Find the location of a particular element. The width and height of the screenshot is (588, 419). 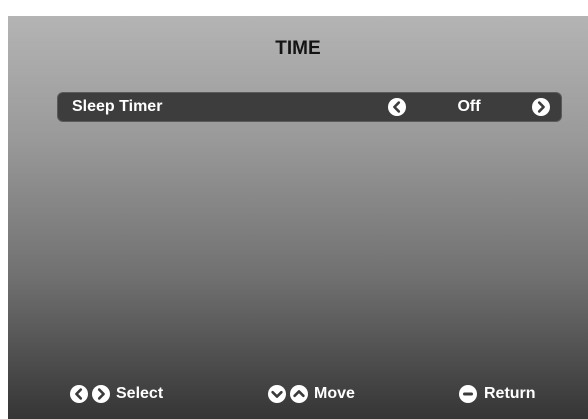

select-label: Select is located at coordinates (140, 393).